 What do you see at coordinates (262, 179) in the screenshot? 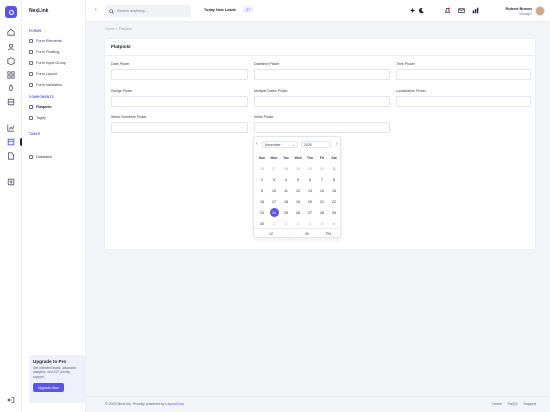
I see `calendar-day: 2` at bounding box center [262, 179].